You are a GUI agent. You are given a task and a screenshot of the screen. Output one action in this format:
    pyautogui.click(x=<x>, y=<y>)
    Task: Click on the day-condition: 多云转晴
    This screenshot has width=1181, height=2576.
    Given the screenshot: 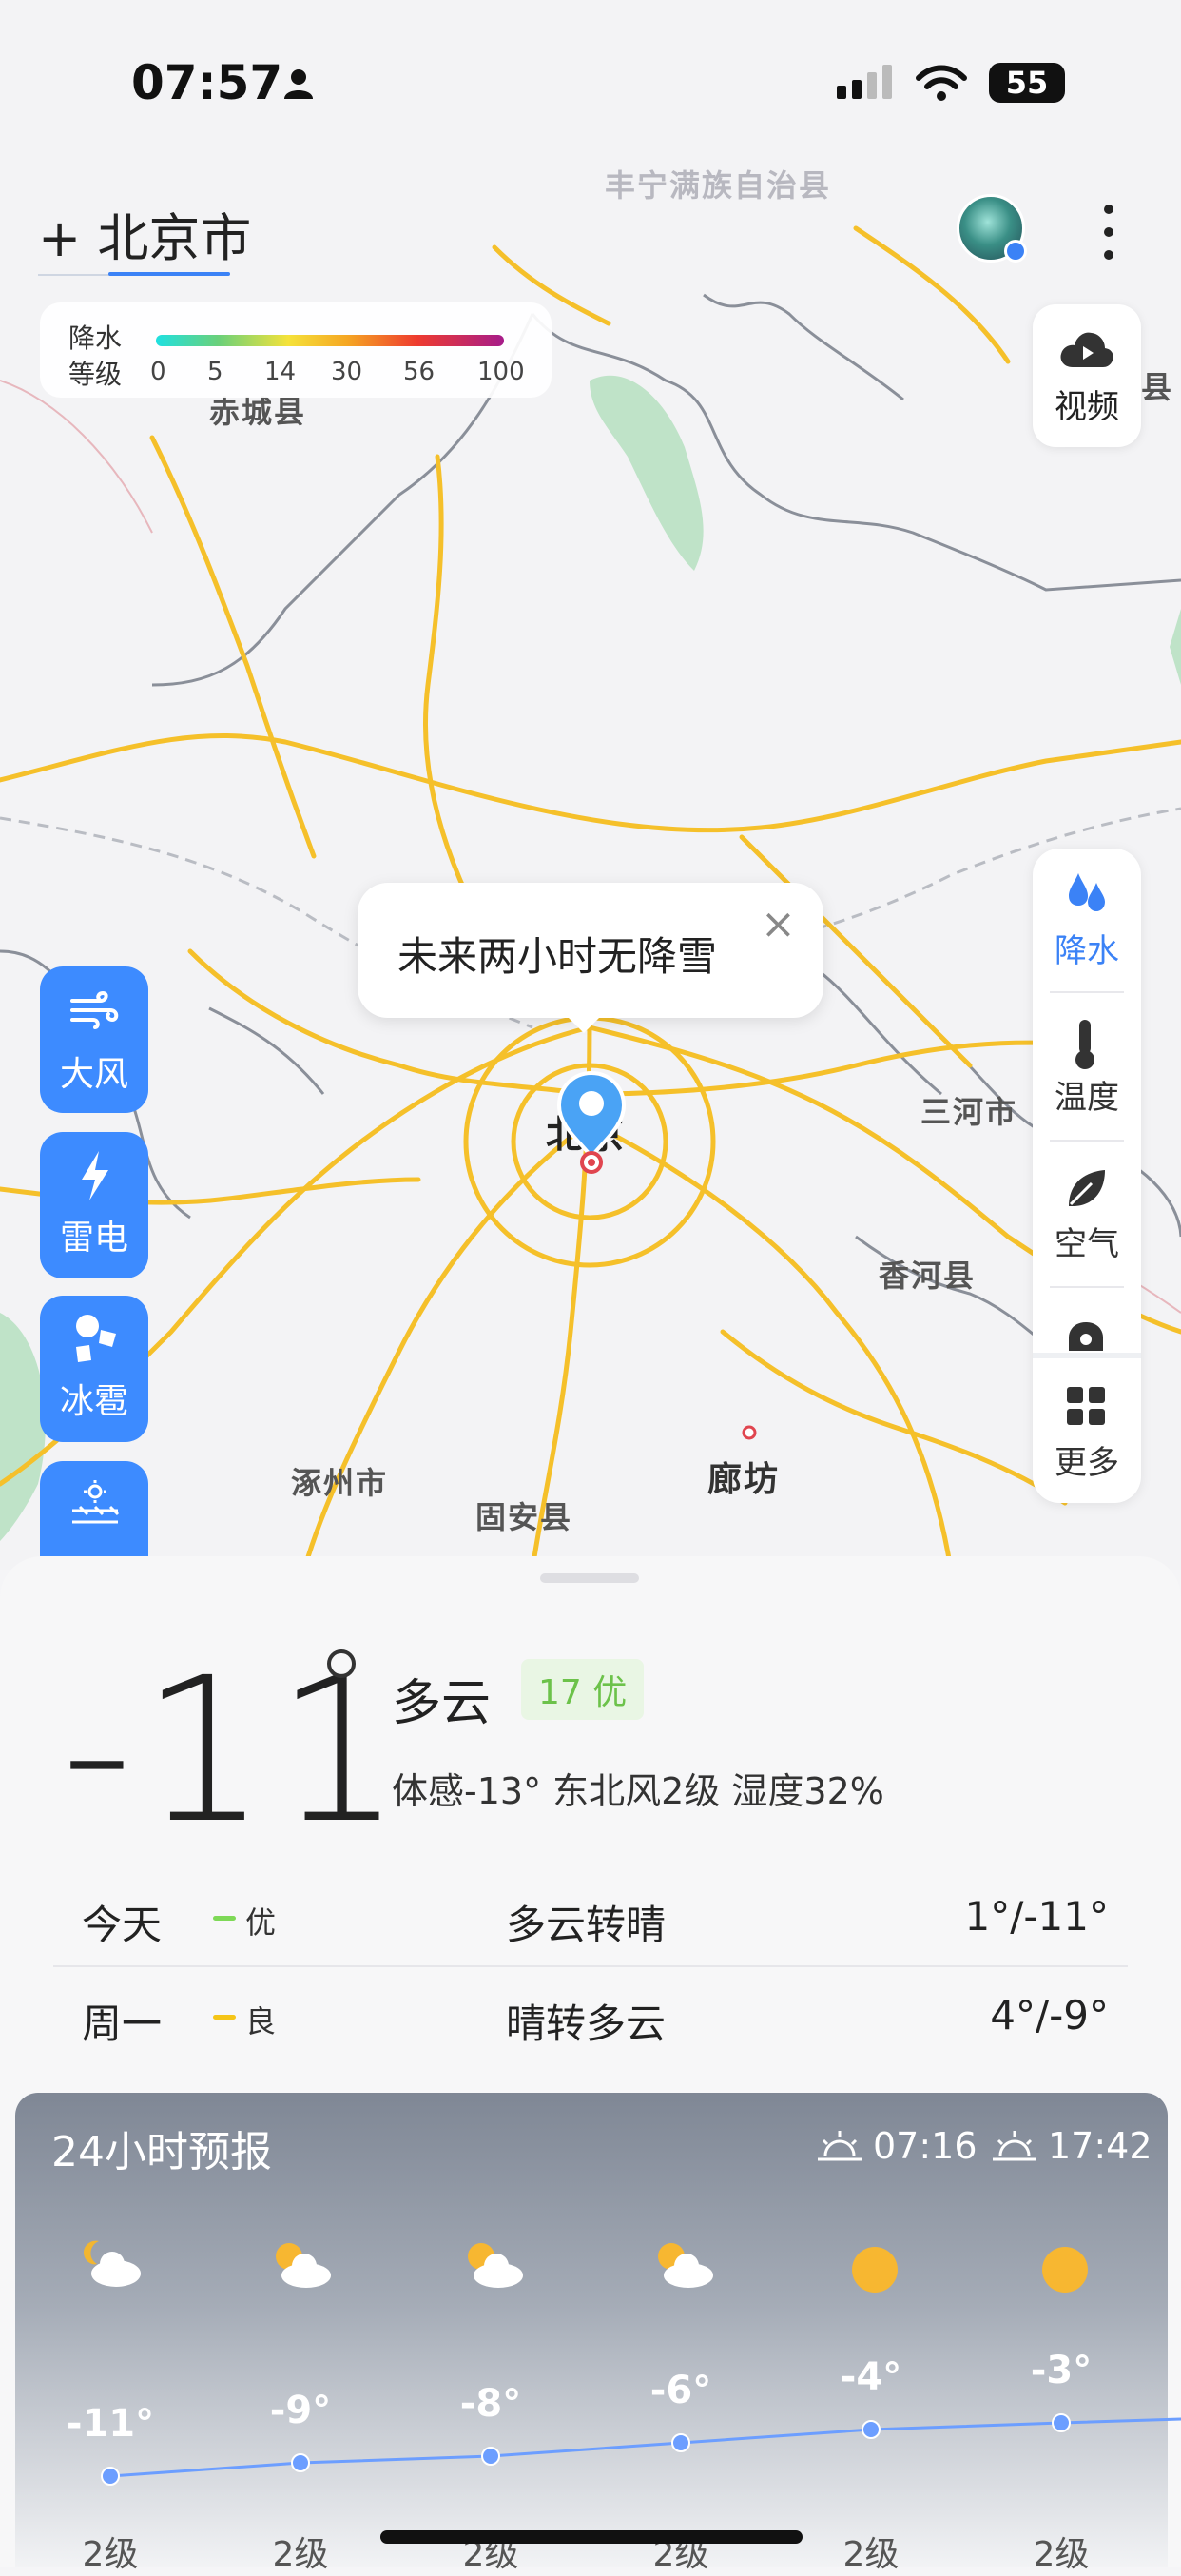 What is the action you would take?
    pyautogui.click(x=586, y=1925)
    